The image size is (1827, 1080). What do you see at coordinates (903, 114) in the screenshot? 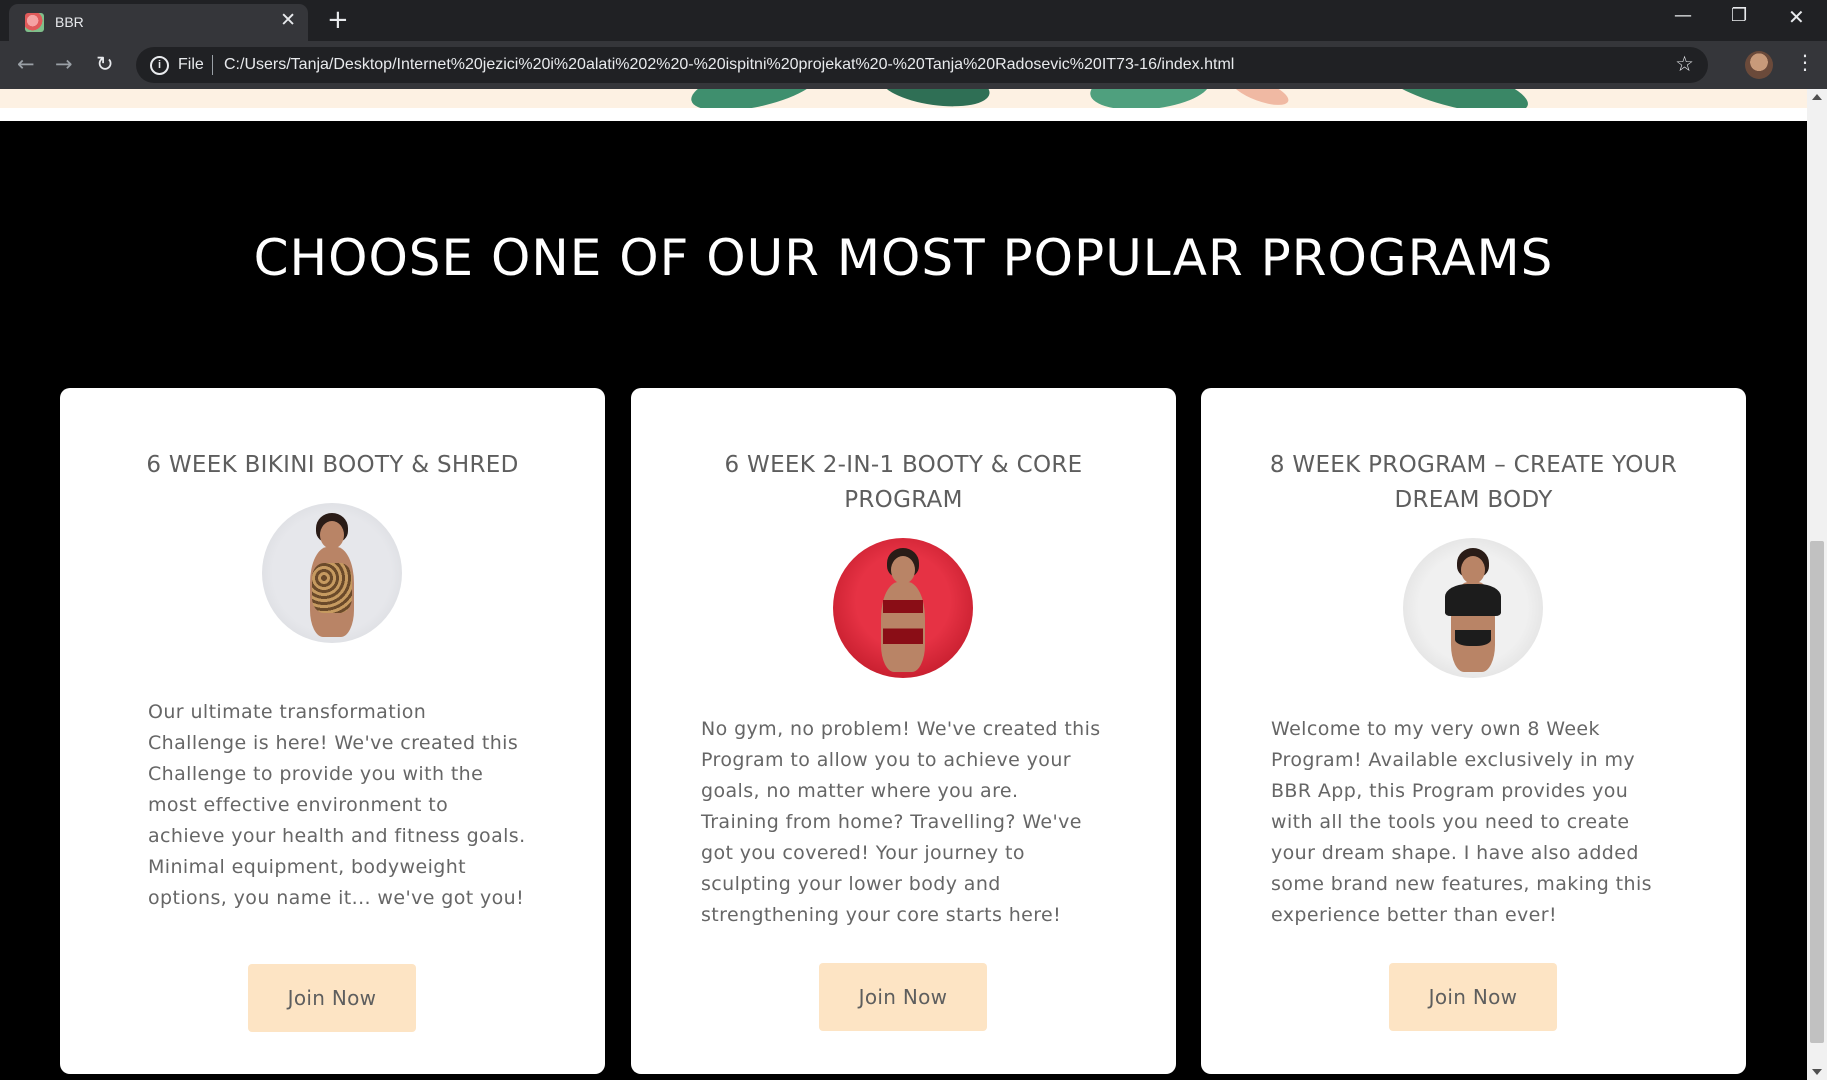
I see `section-divider` at bounding box center [903, 114].